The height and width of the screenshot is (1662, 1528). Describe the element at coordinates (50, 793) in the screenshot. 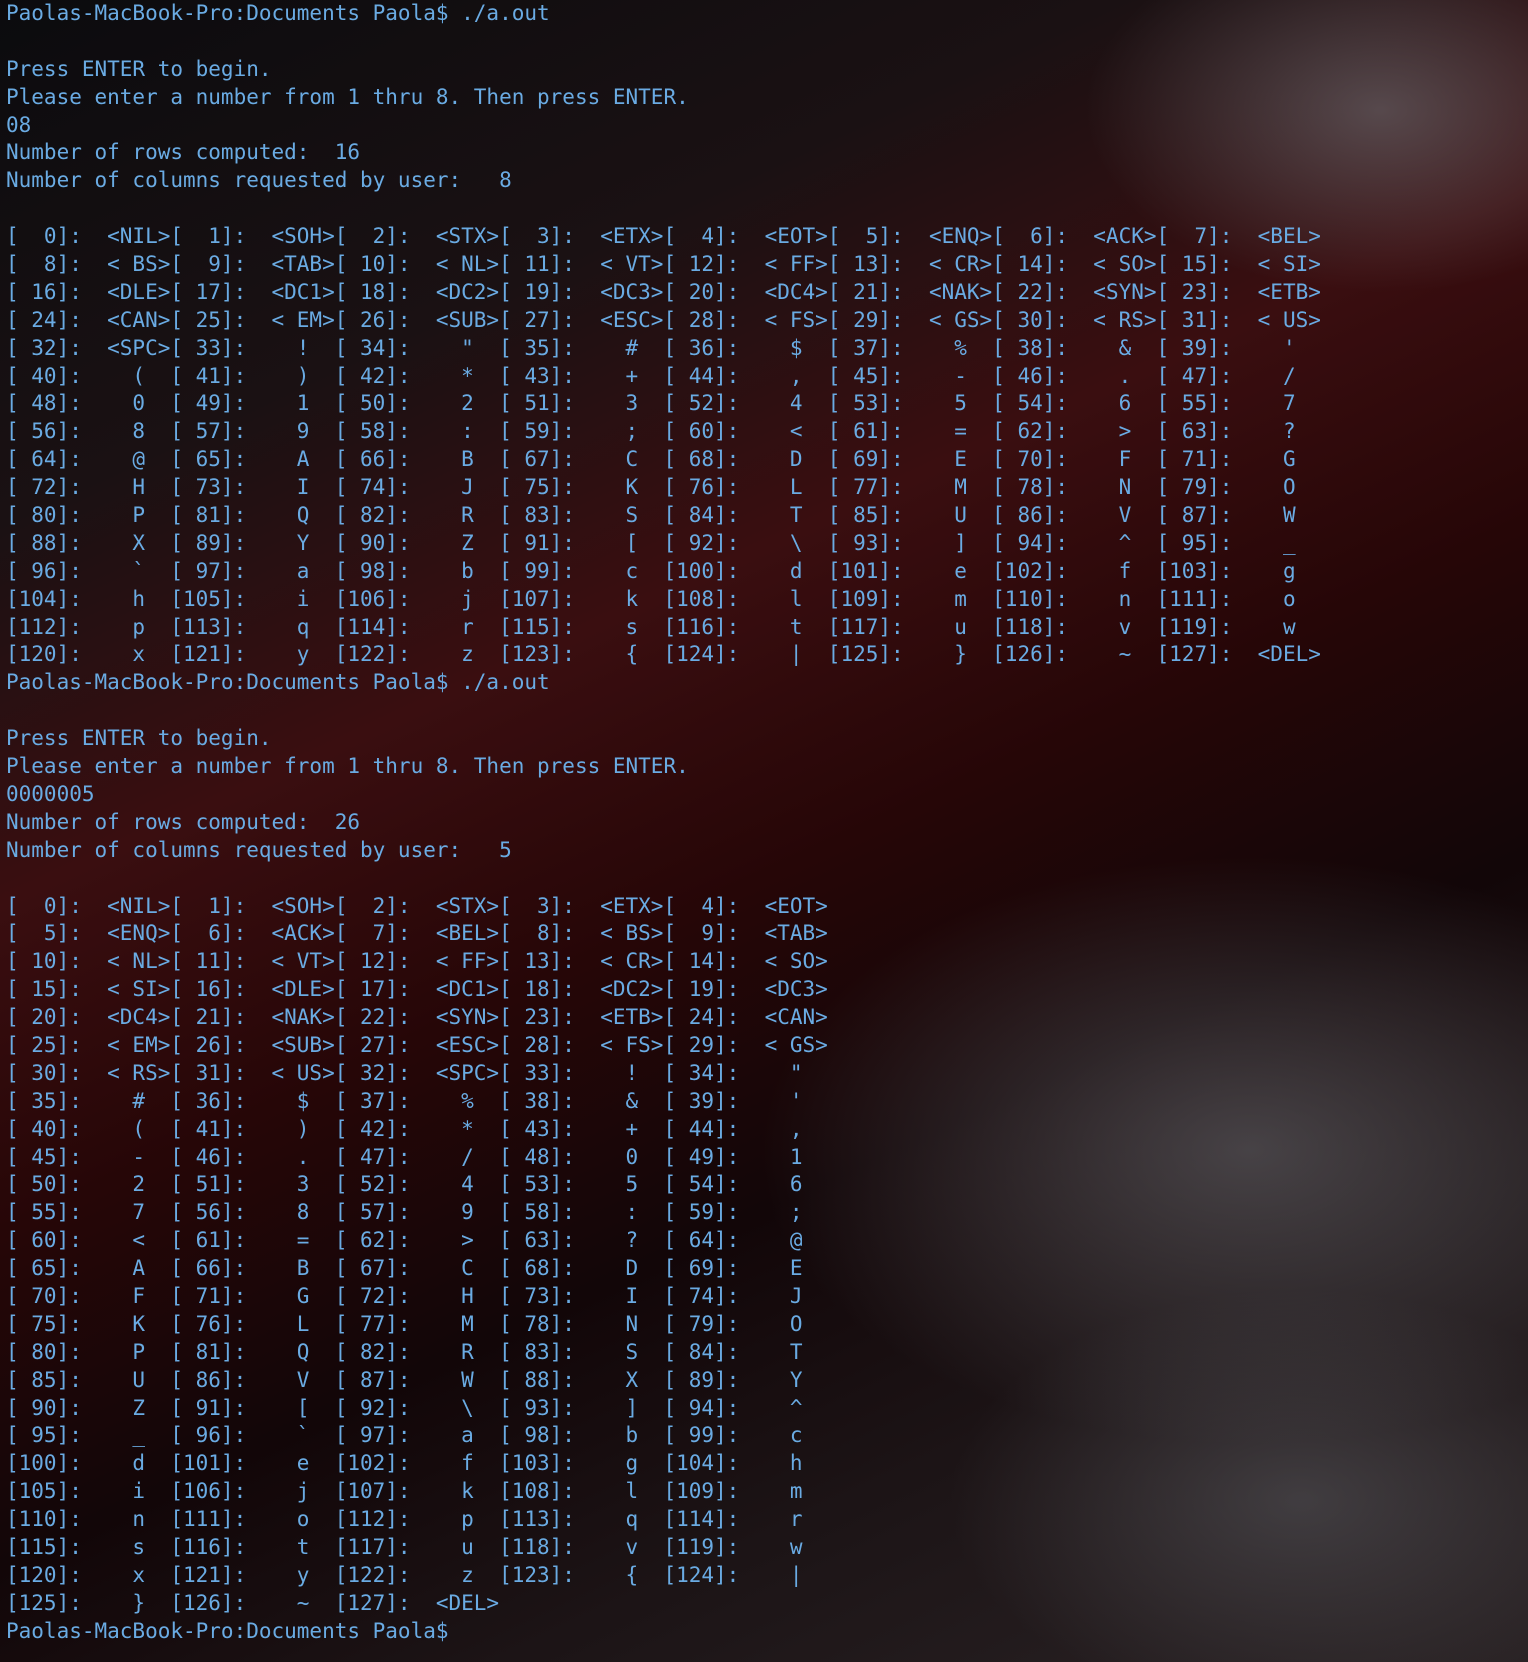

I see `program-output-line: 0000005` at that location.